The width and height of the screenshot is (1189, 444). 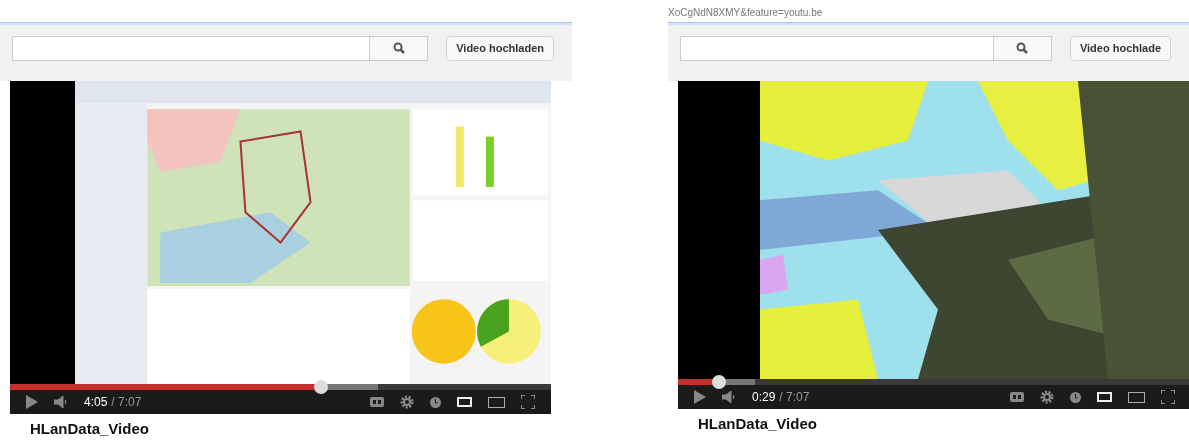 What do you see at coordinates (96, 402) in the screenshot?
I see `current-time: 4:05` at bounding box center [96, 402].